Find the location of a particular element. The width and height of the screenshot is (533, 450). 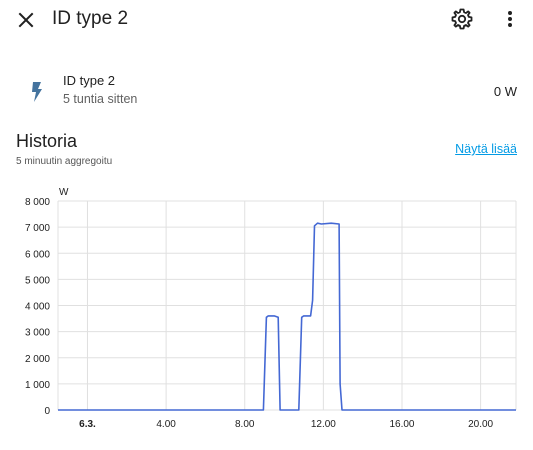

x-tick-label: 8.00 is located at coordinates (245, 424).